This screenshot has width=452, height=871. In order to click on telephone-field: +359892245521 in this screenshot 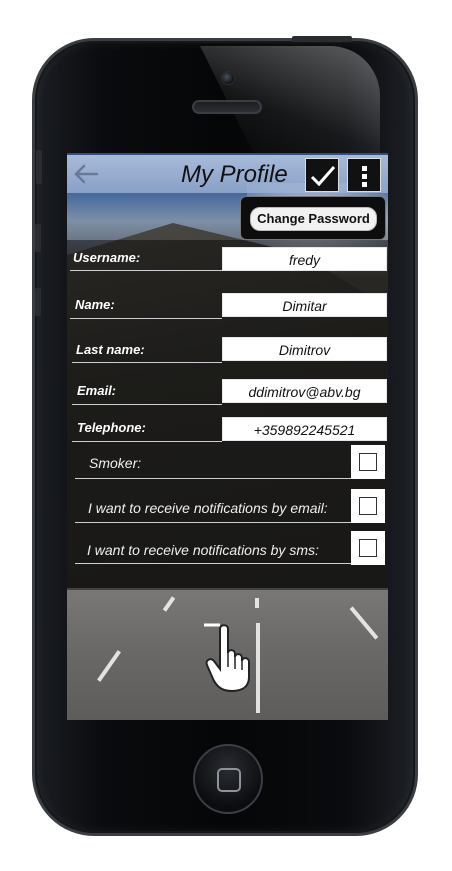, I will do `click(304, 429)`.